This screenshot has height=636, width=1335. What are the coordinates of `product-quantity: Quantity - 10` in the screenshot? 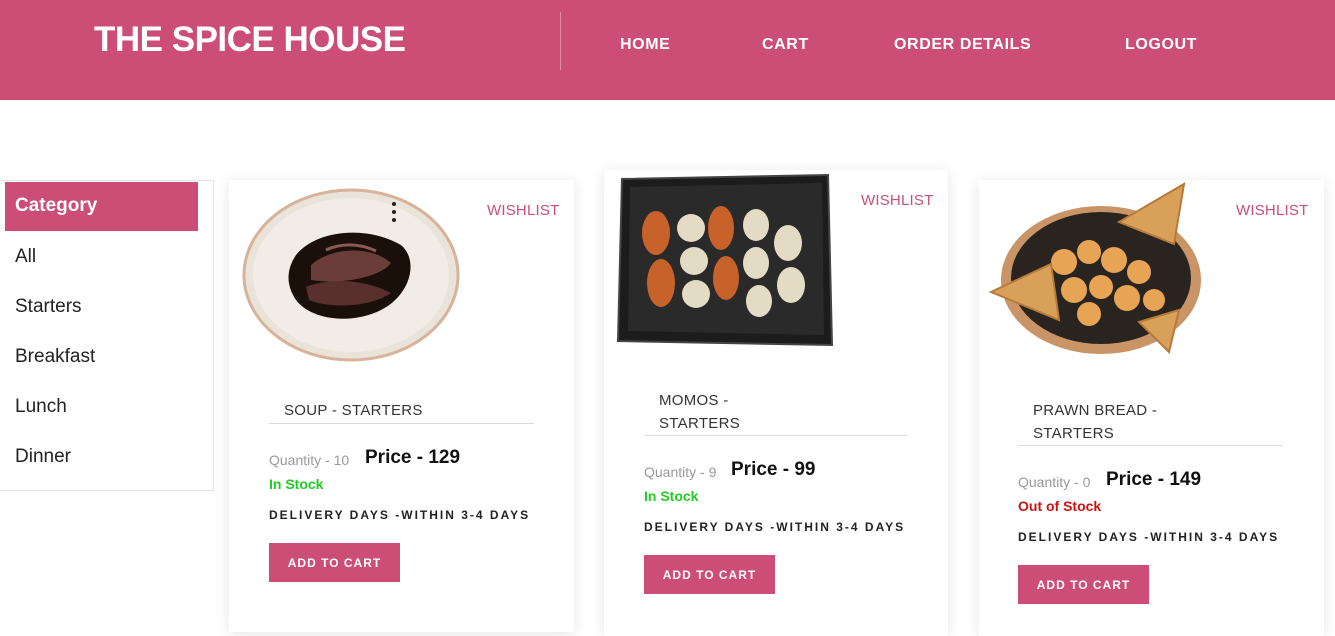 It's located at (309, 460).